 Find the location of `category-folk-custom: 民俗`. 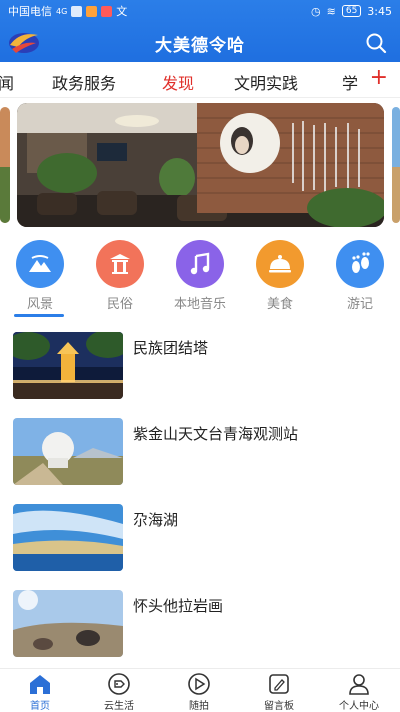

category-folk-custom: 民俗 is located at coordinates (120, 276).